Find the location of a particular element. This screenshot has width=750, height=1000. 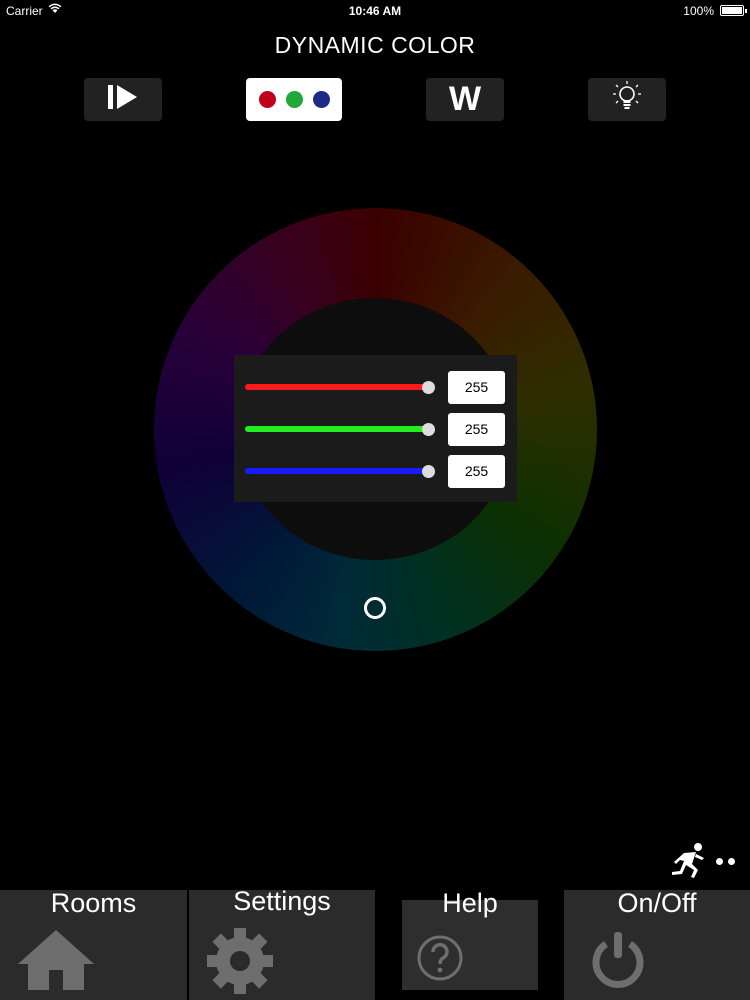

page-title: DYNAMIC COLOR is located at coordinates (375, 45).